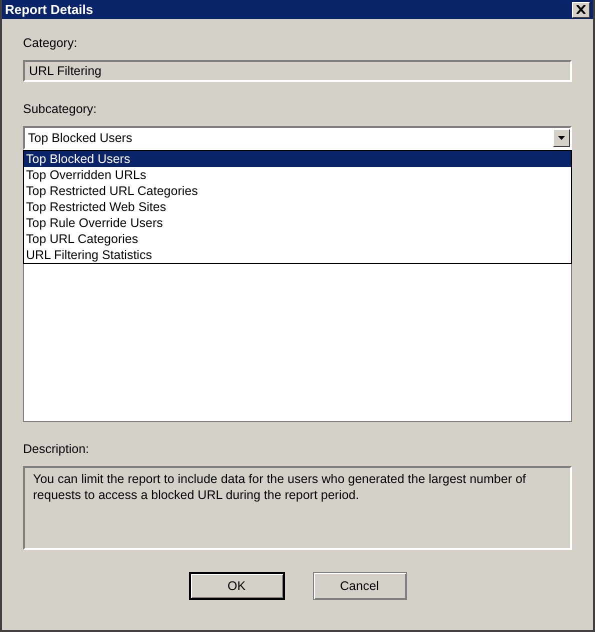  Describe the element at coordinates (359, 586) in the screenshot. I see `cancel-button: Cancel` at that location.